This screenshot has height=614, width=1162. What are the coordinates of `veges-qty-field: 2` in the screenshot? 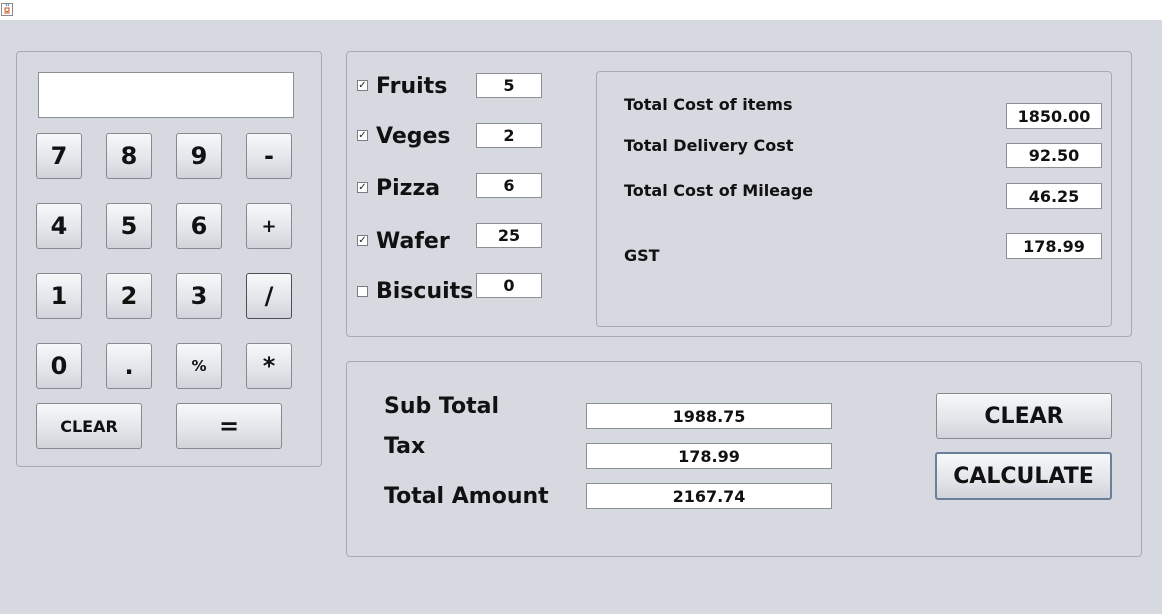 It's located at (509, 135).